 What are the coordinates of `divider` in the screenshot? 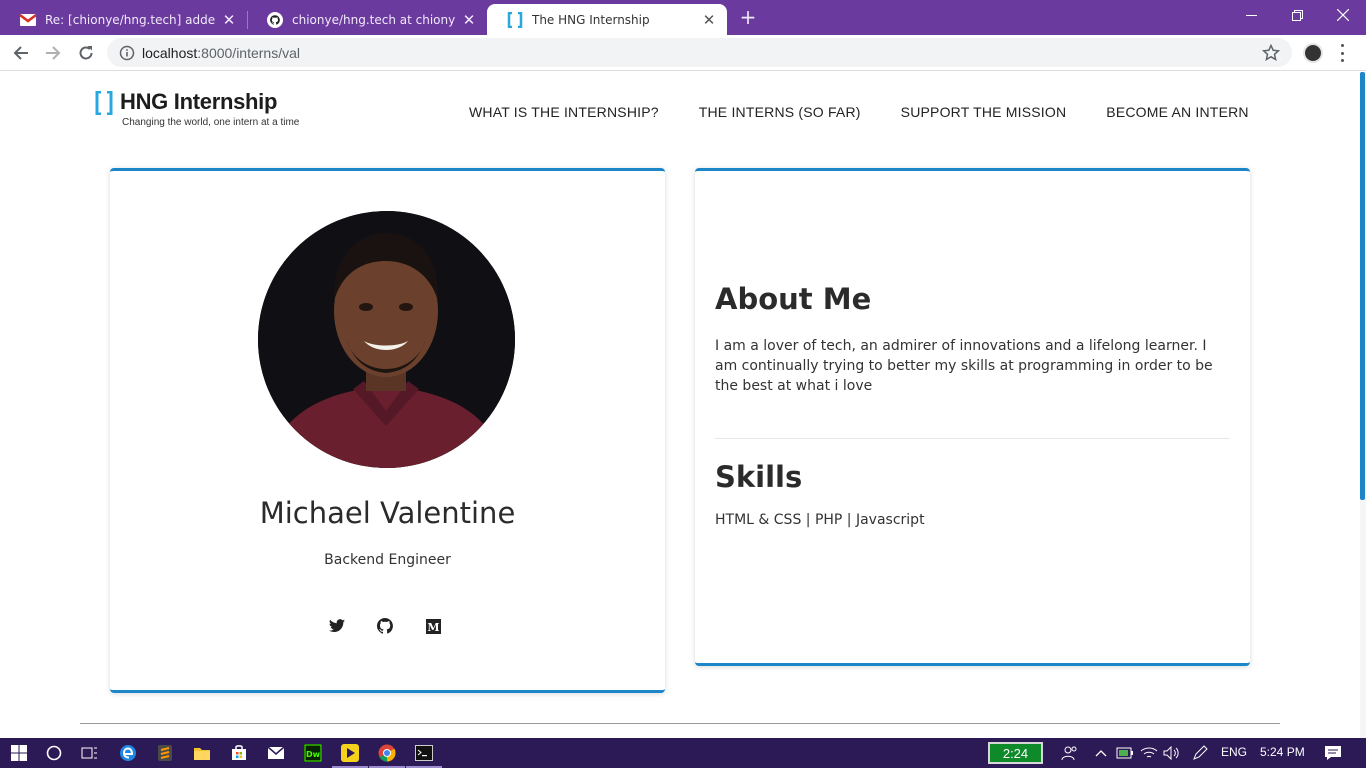 It's located at (972, 438).